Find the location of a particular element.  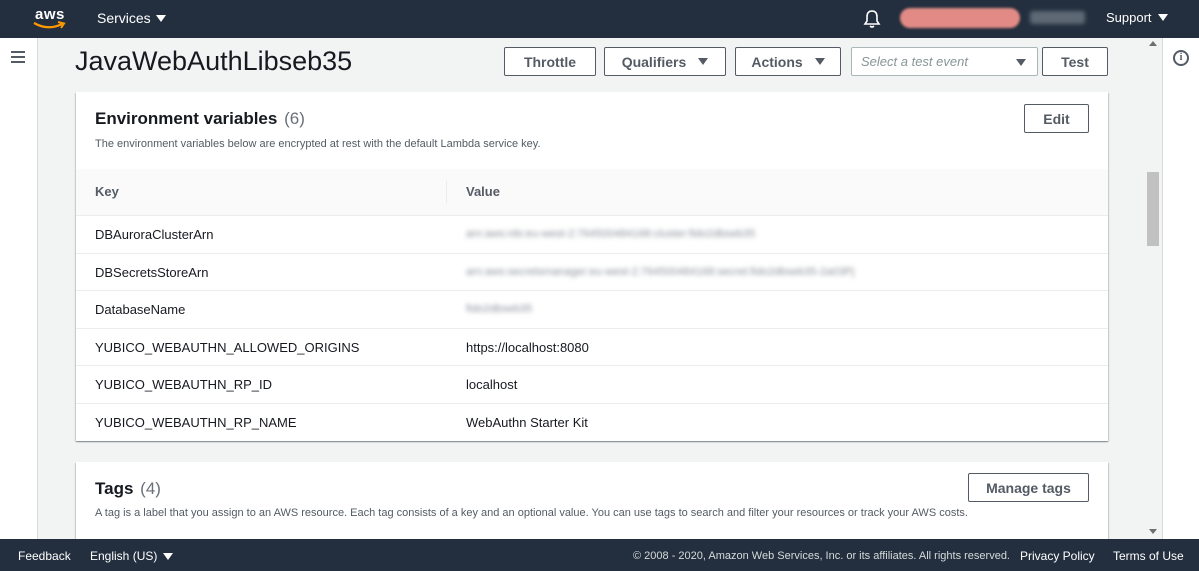

actions-label: Actions is located at coordinates (777, 61).